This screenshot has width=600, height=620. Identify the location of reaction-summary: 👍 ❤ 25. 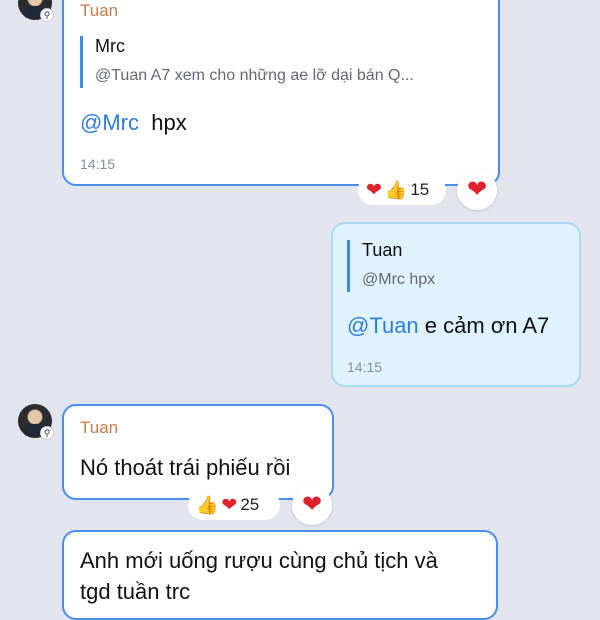
(234, 505).